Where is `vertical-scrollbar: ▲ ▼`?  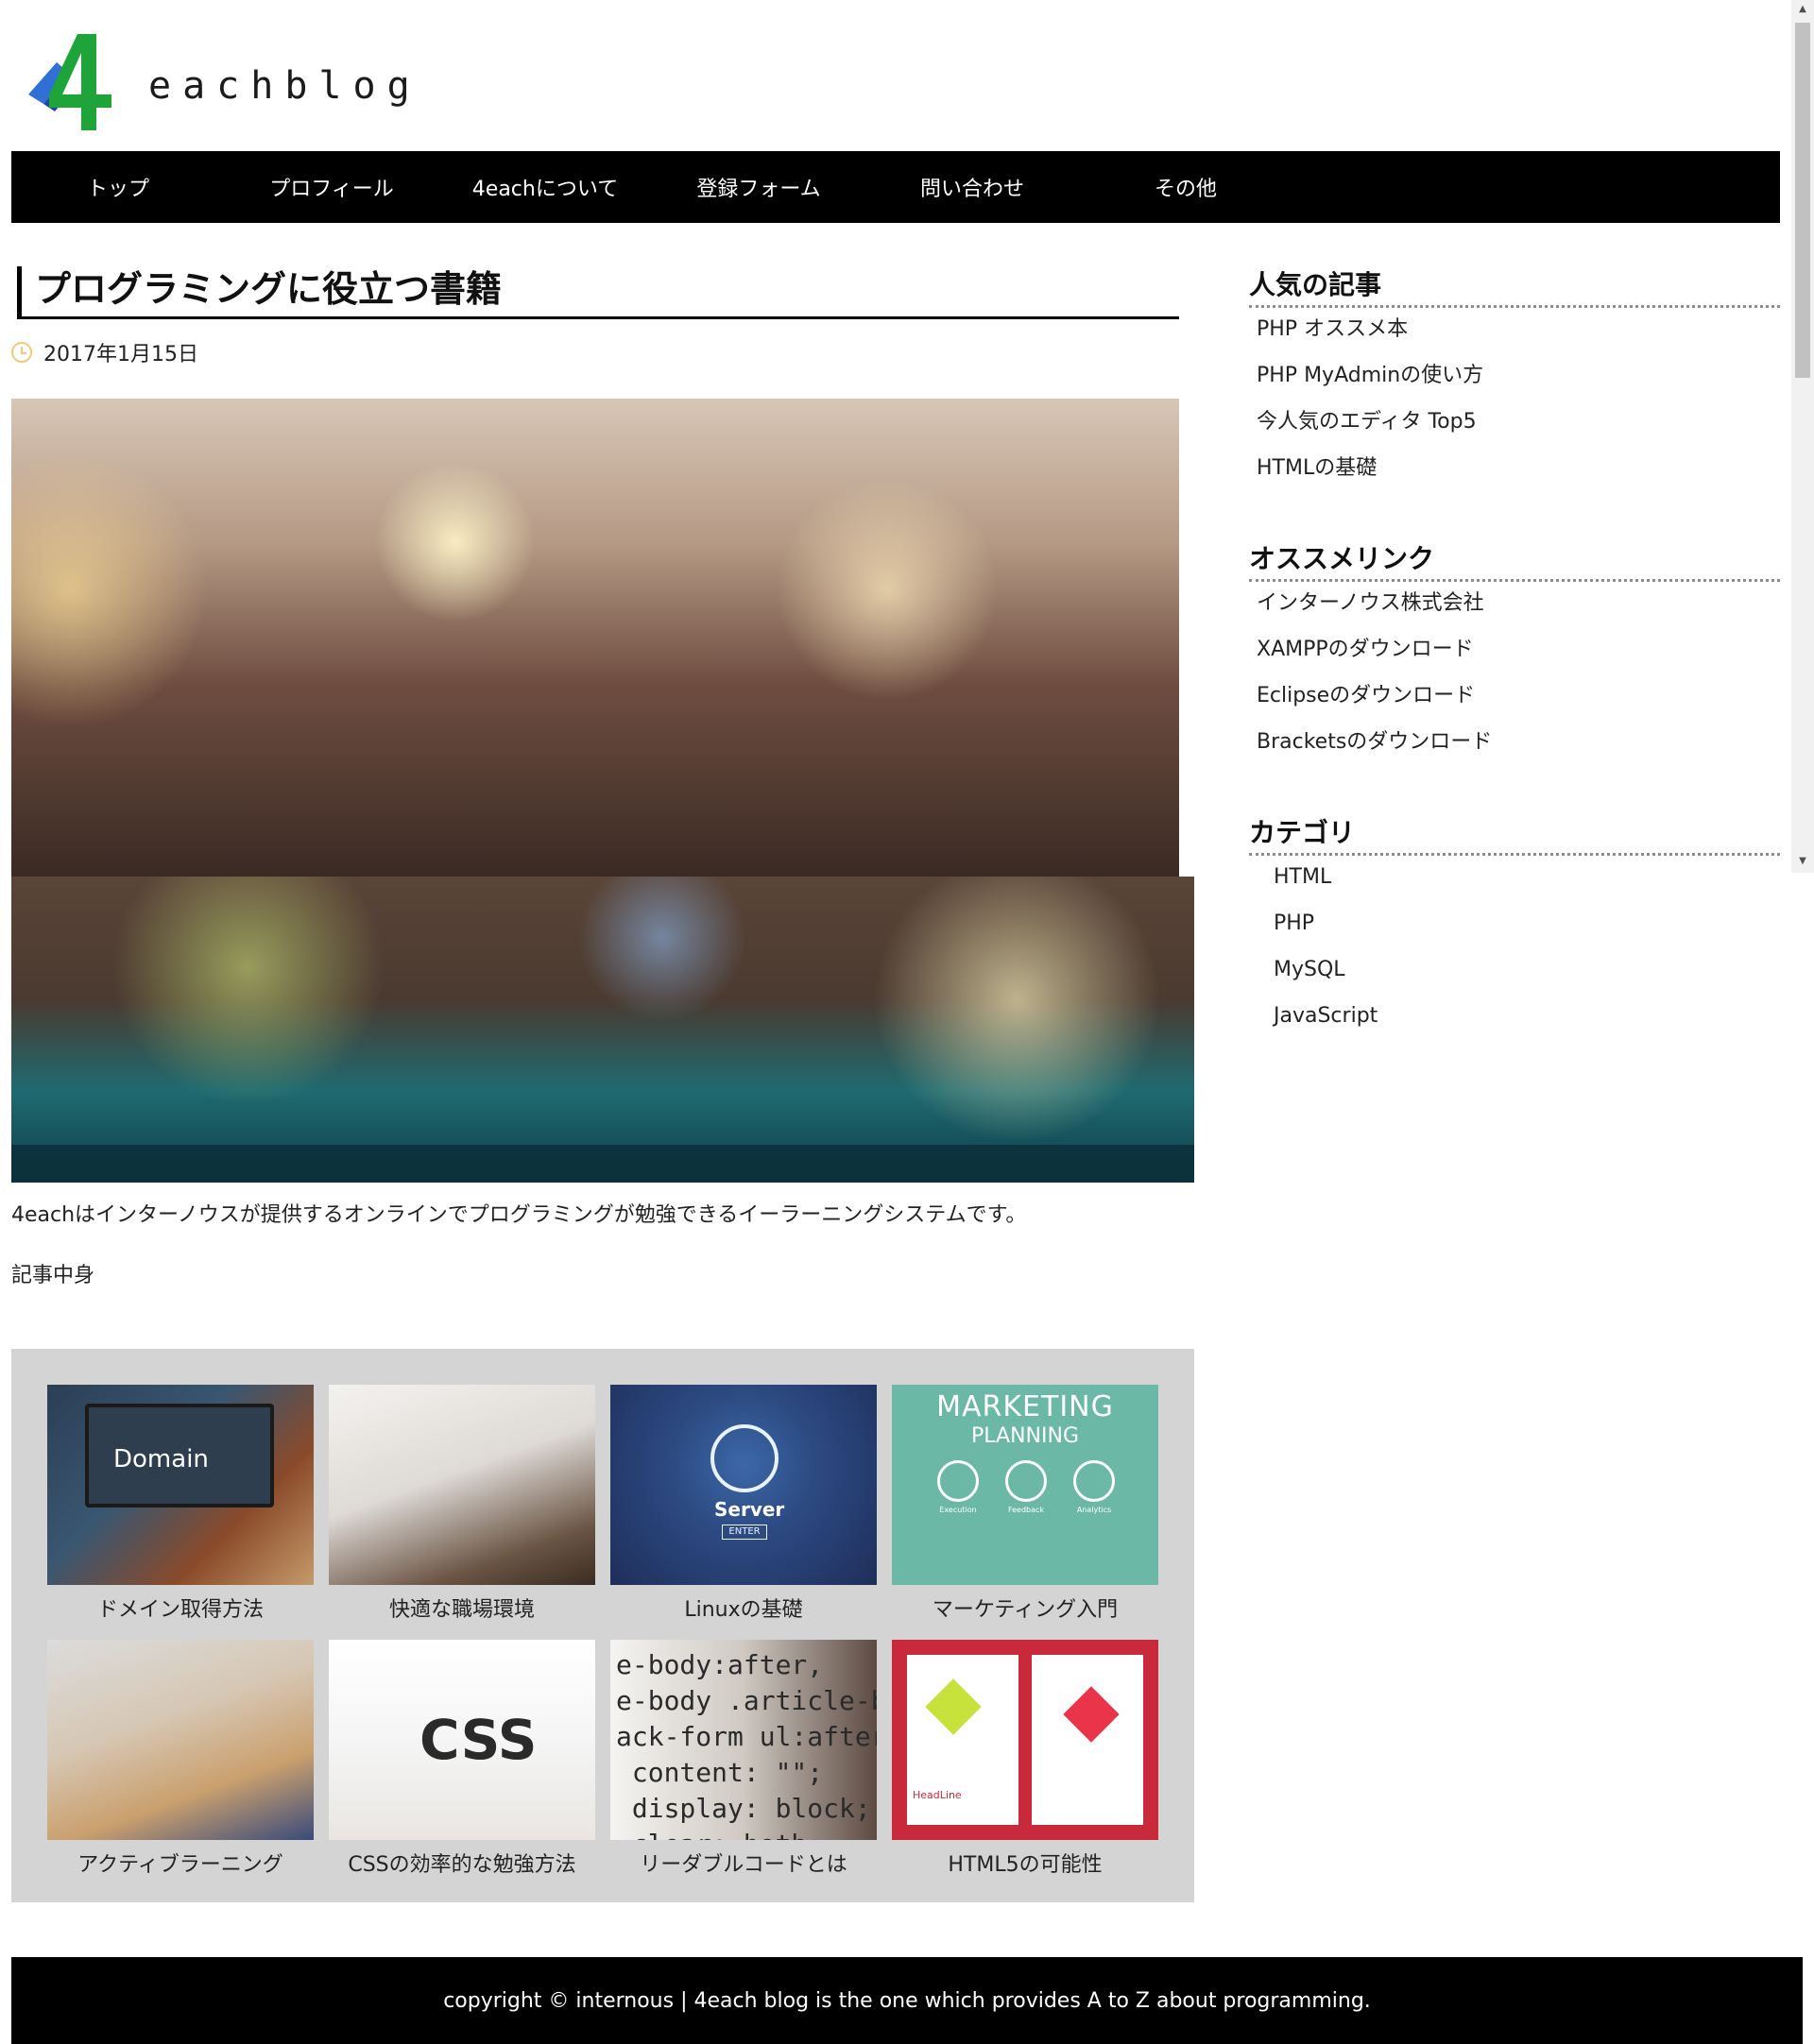
vertical-scrollbar: ▲ ▼ is located at coordinates (1803, 436).